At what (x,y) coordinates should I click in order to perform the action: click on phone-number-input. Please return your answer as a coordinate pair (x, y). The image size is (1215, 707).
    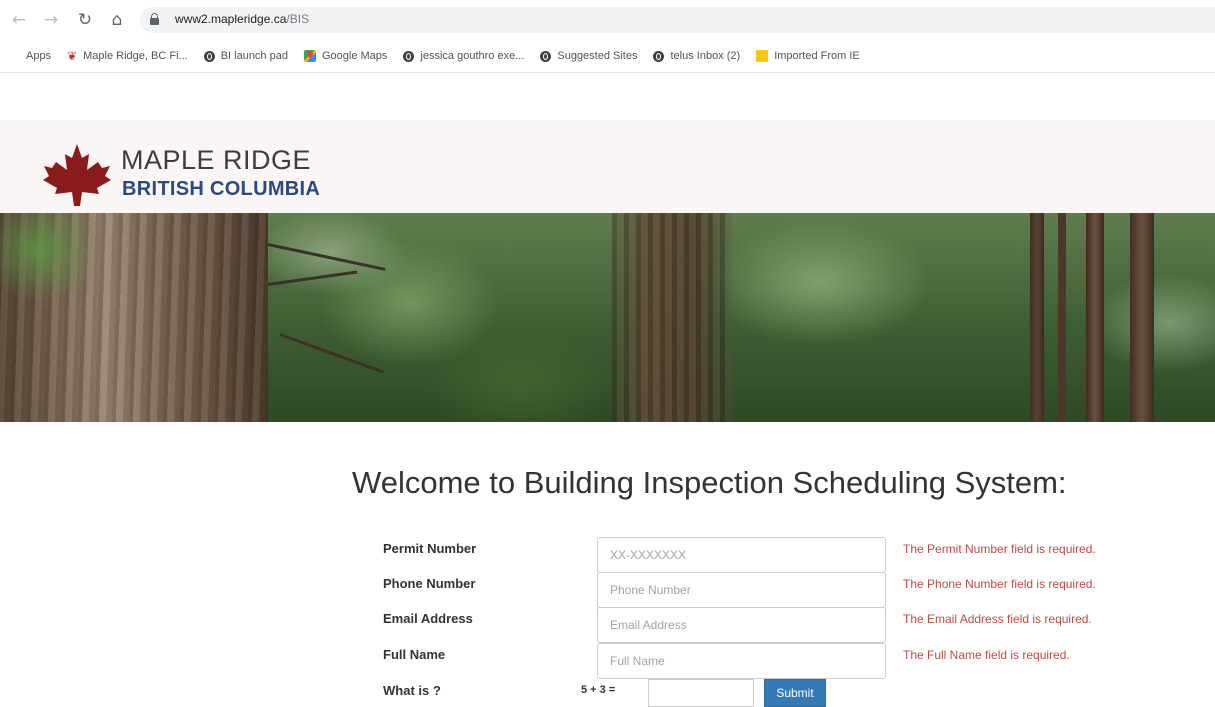
    Looking at the image, I should click on (741, 590).